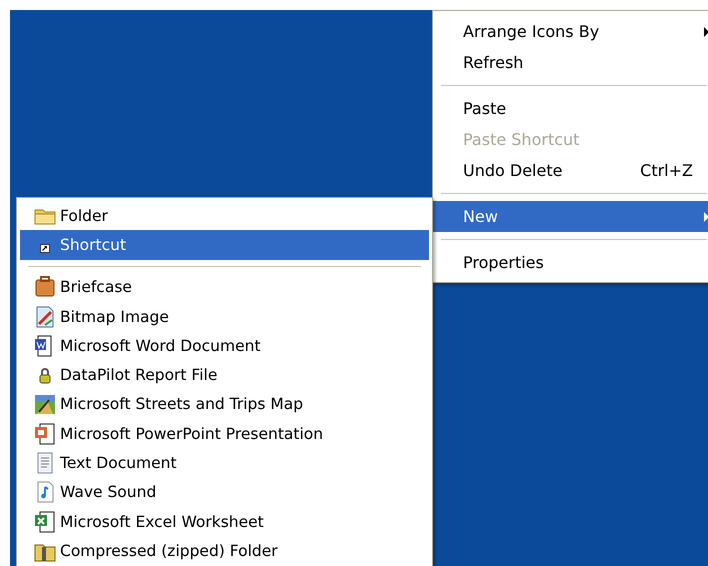  What do you see at coordinates (224, 215) in the screenshot?
I see `menu-item: Folder` at bounding box center [224, 215].